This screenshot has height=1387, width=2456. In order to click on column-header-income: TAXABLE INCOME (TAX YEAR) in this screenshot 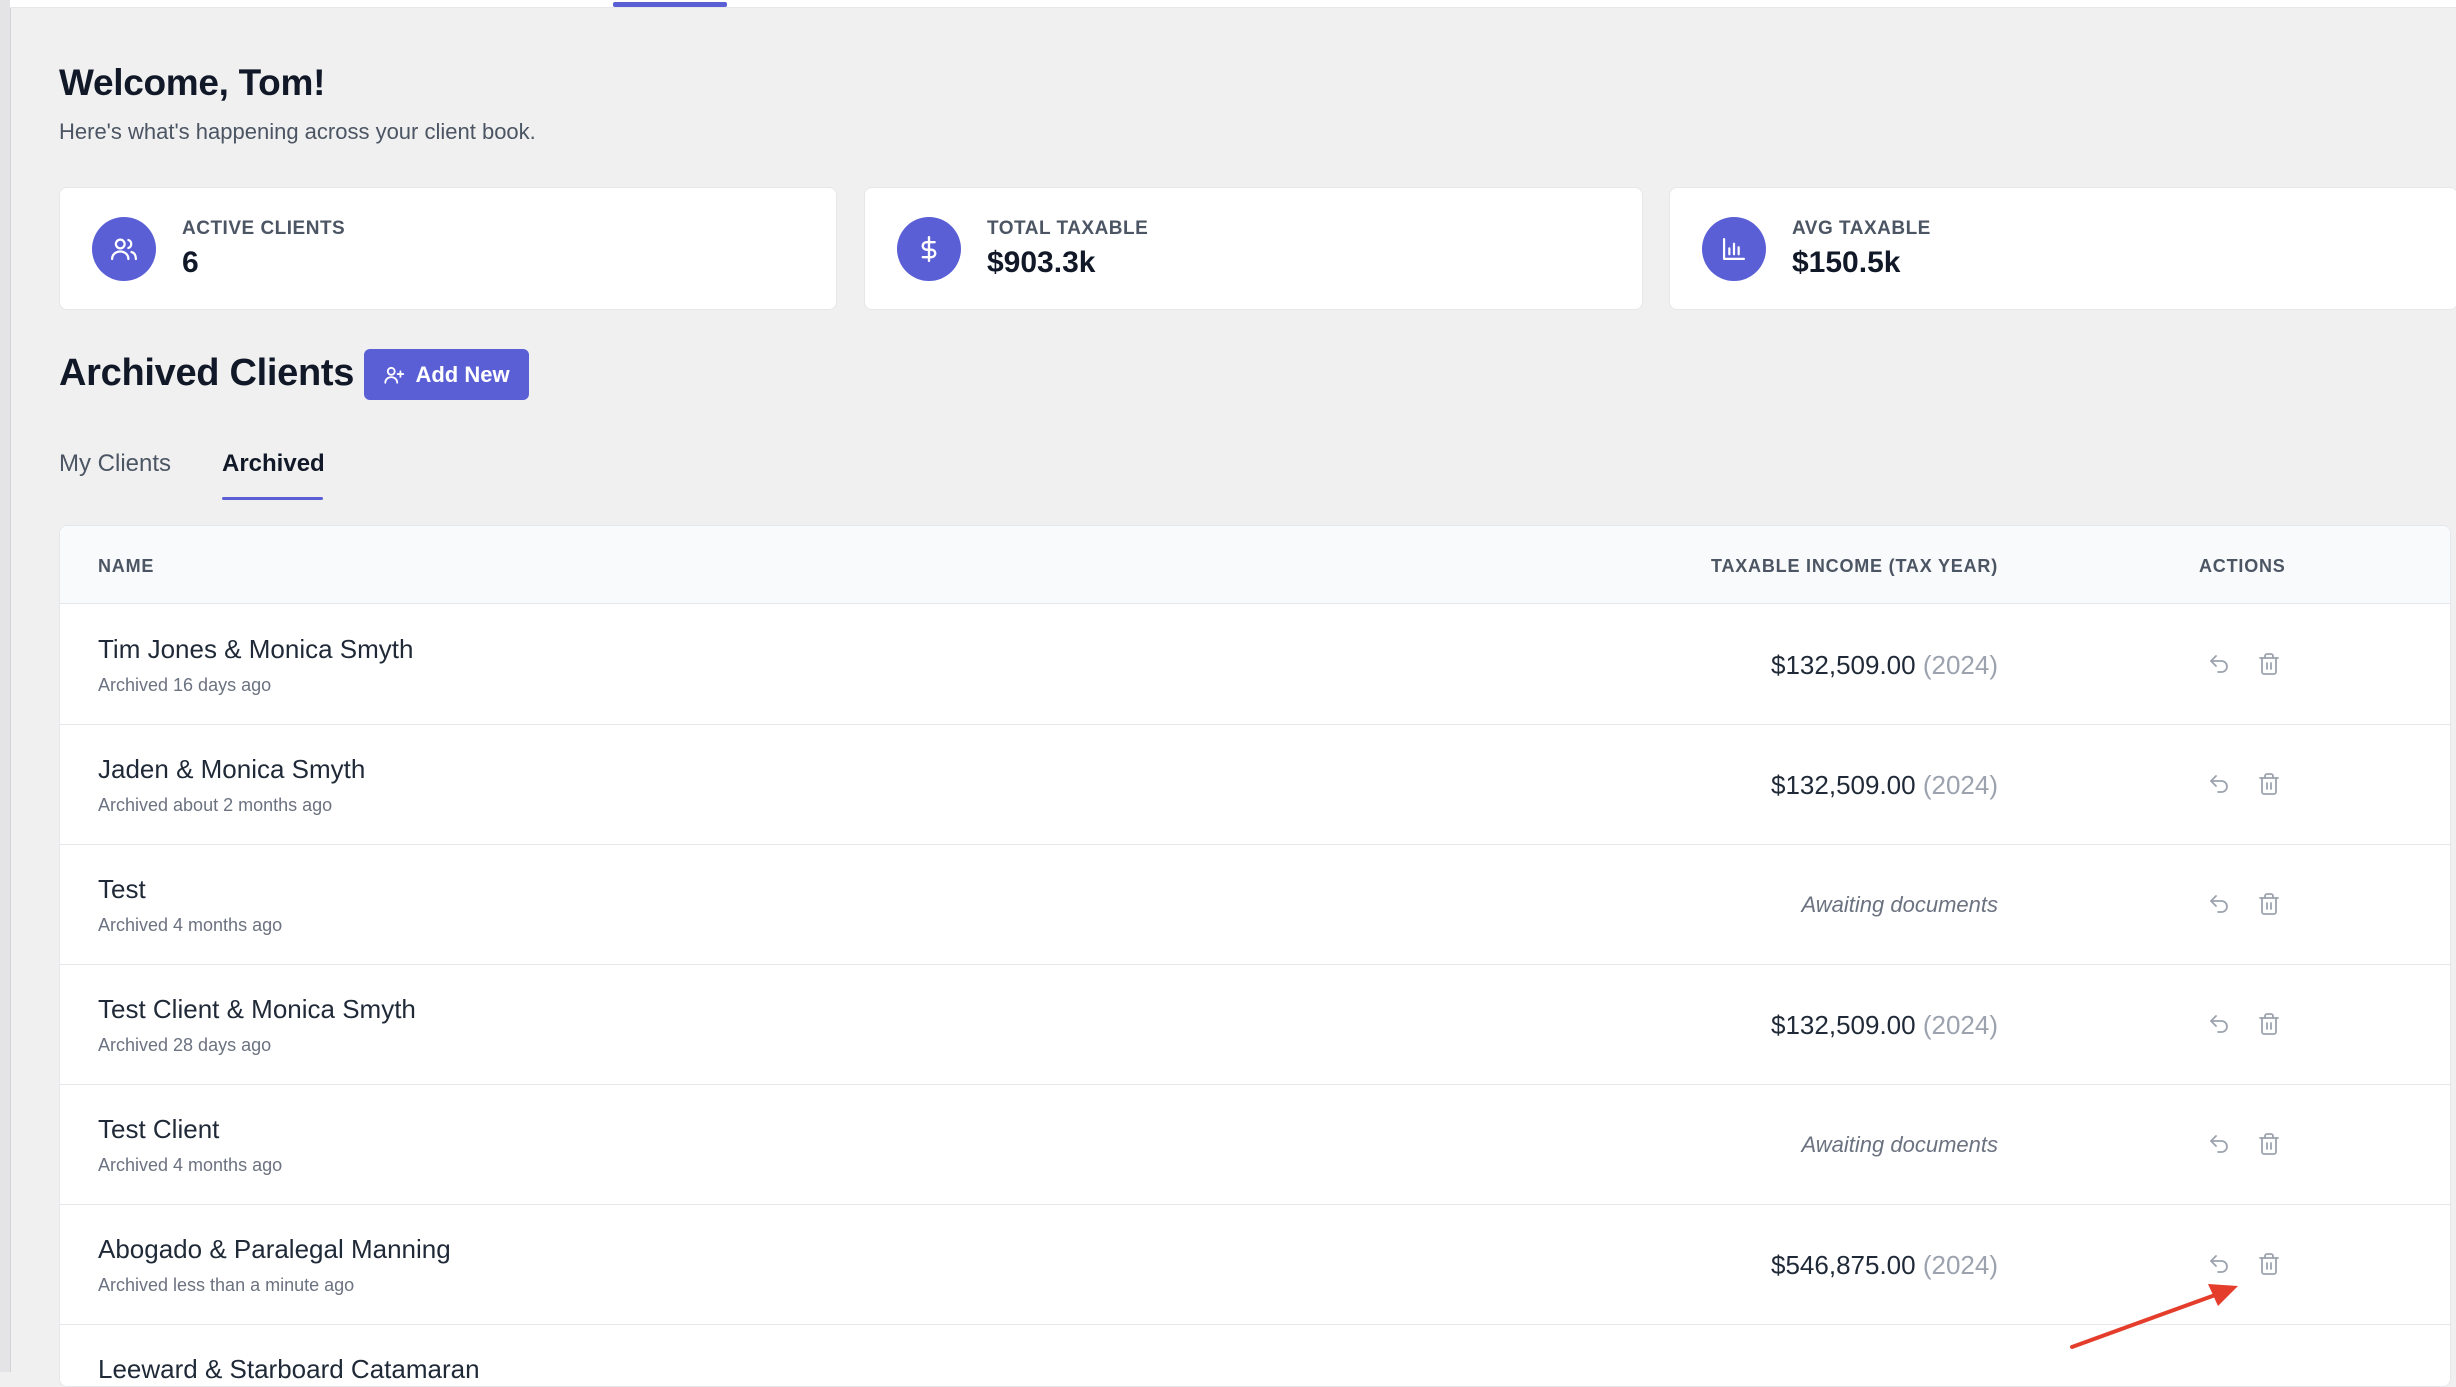, I will do `click(1854, 566)`.